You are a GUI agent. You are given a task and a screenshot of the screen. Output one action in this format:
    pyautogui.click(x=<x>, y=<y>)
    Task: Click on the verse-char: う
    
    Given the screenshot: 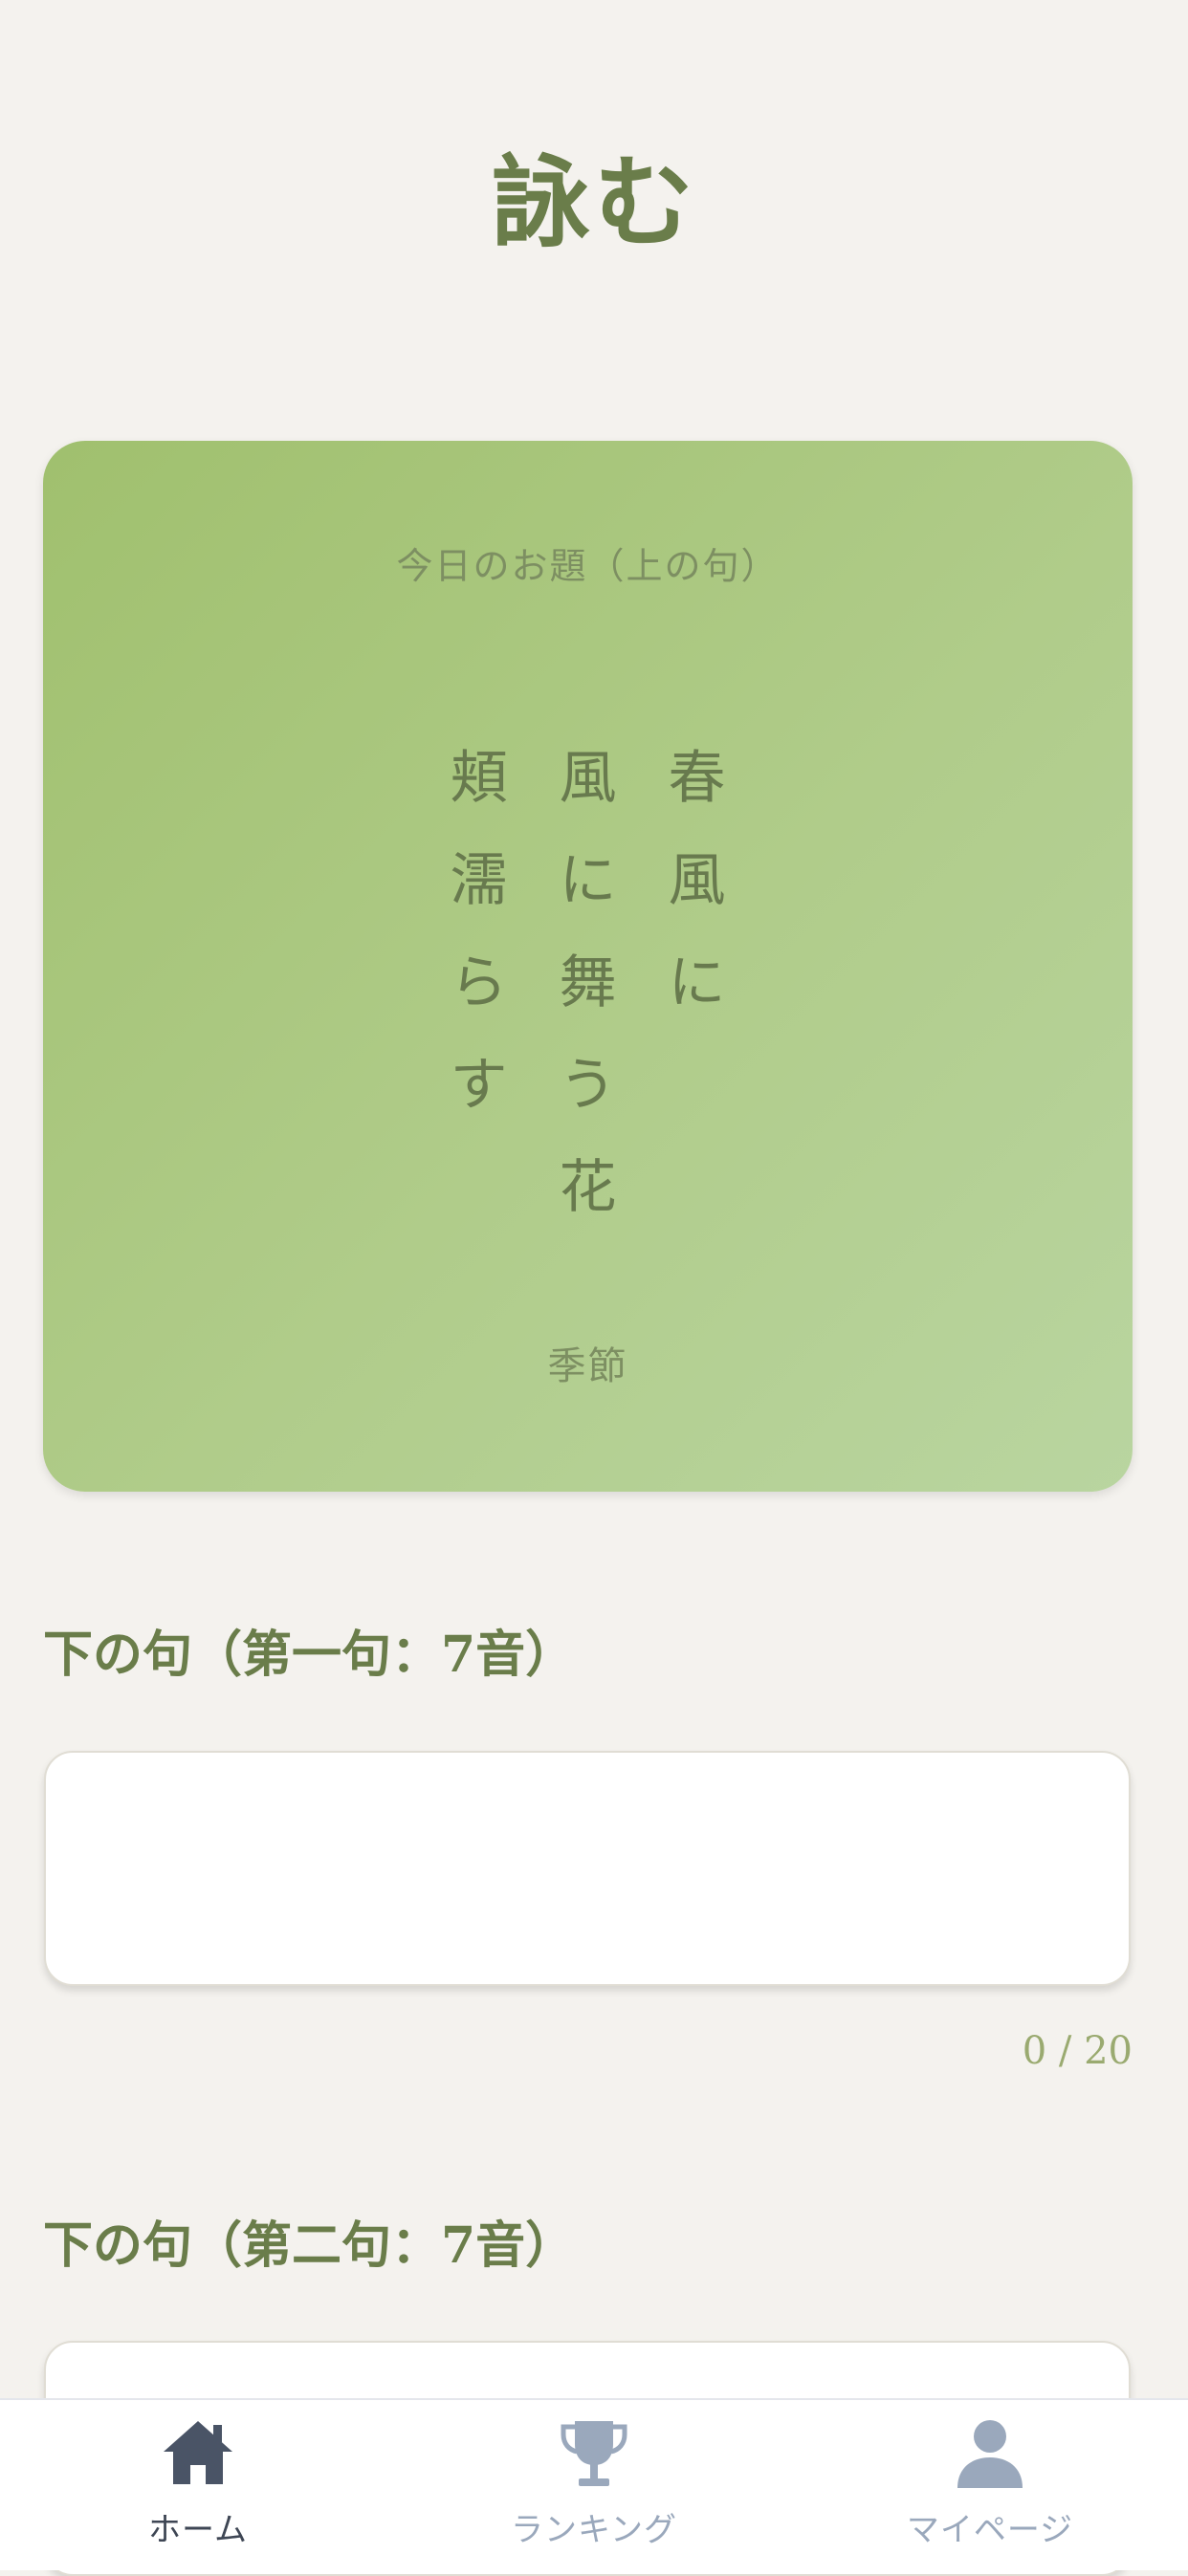 What is the action you would take?
    pyautogui.click(x=588, y=1085)
    